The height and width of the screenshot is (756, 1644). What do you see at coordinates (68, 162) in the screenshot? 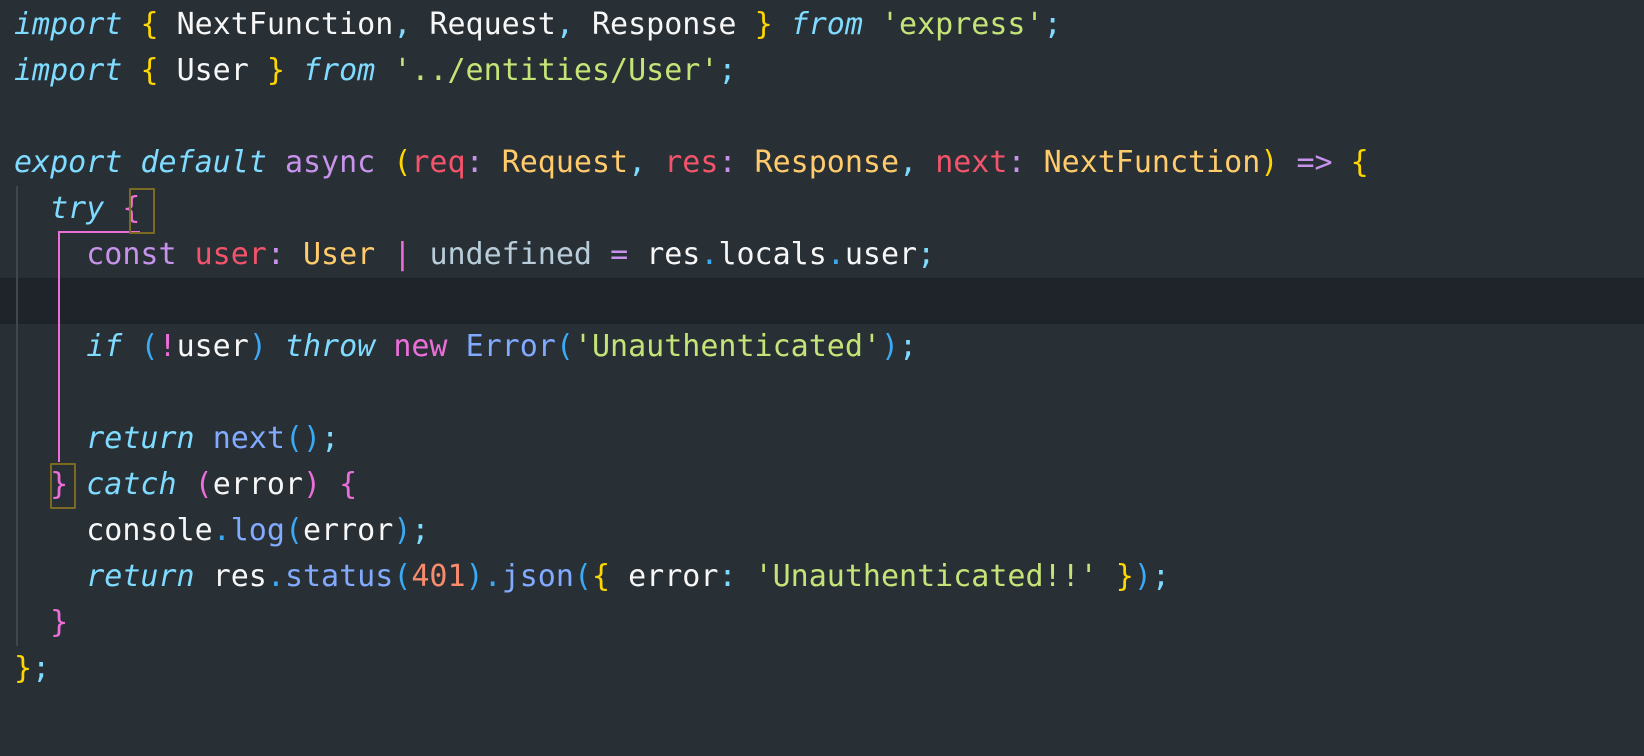
I see `code-token: export` at bounding box center [68, 162].